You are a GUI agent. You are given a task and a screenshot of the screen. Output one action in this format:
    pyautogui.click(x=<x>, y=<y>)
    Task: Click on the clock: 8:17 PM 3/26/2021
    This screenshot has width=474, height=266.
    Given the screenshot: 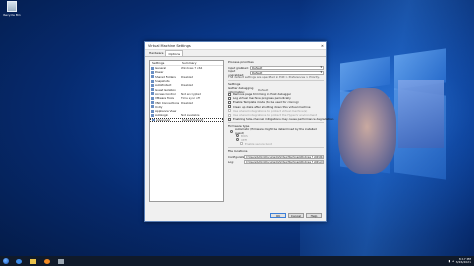 What is the action you would take?
    pyautogui.click(x=463, y=261)
    